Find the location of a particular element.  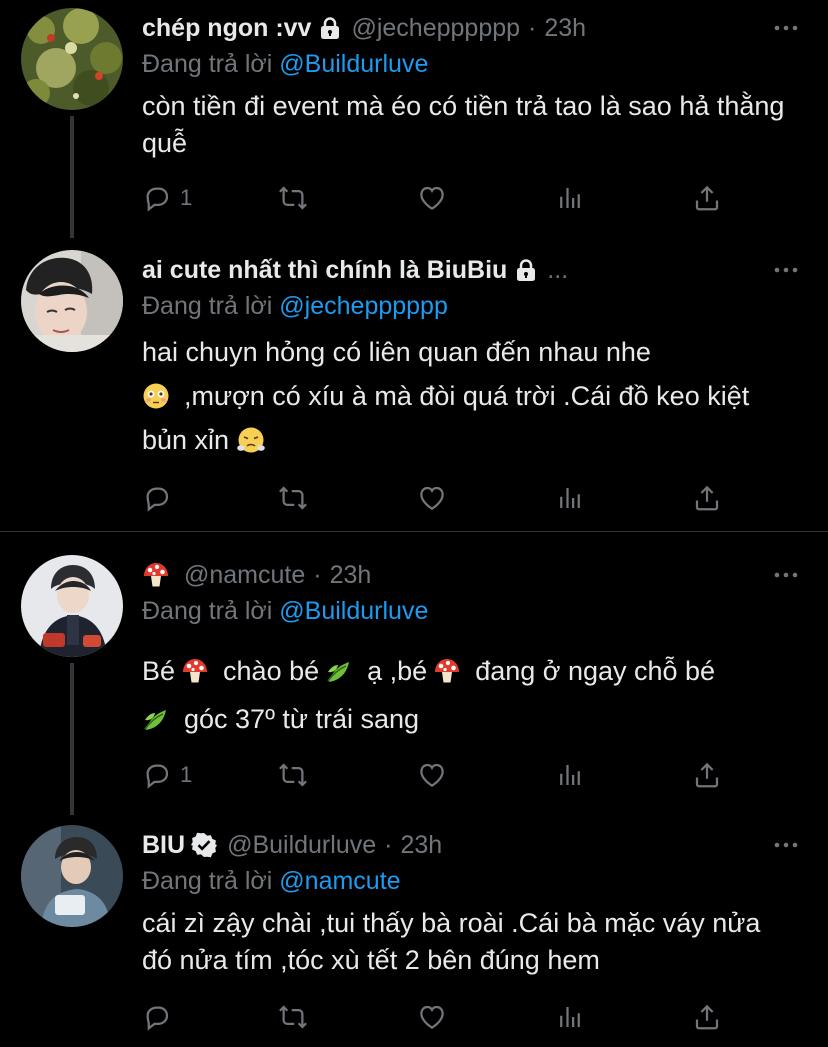

action-bar: 1 is located at coordinates (442, 775).